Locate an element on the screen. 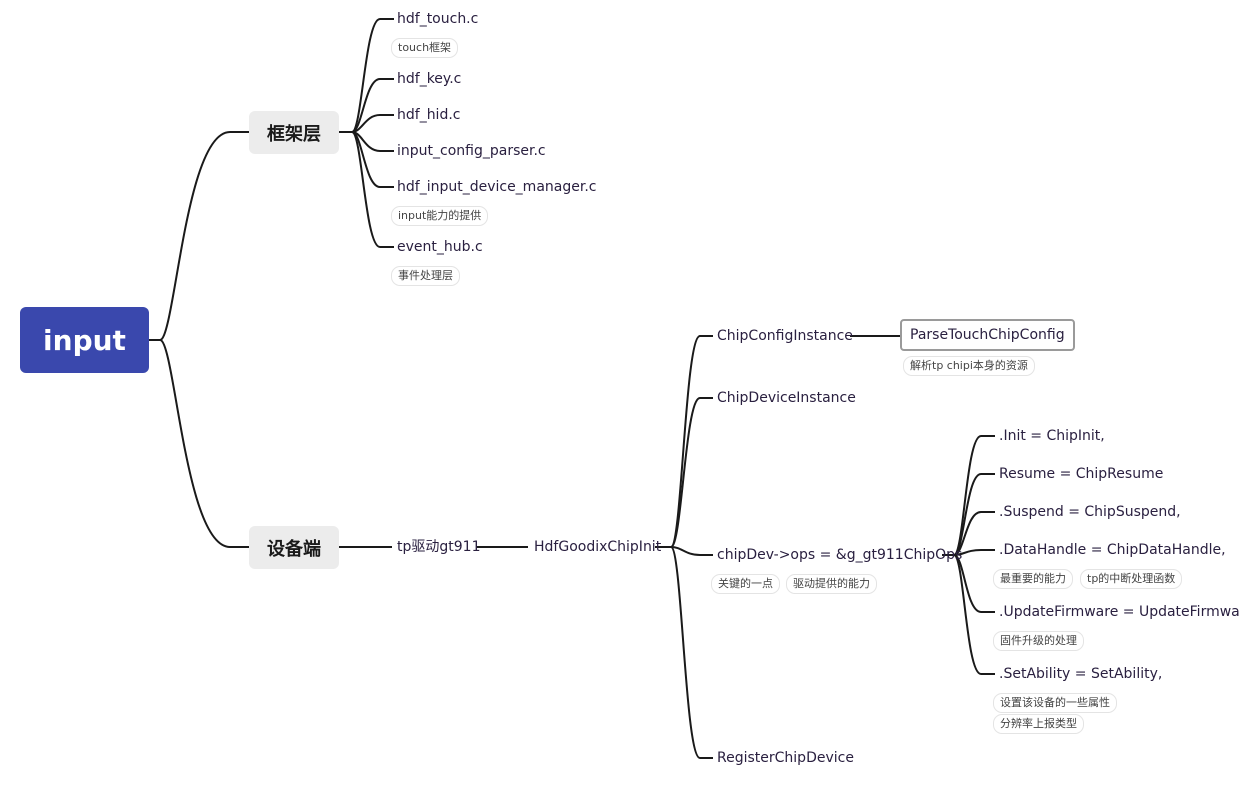 Image resolution: width=1239 pixels, height=786 pixels. link-fw-eventhub is located at coordinates (366, 189).